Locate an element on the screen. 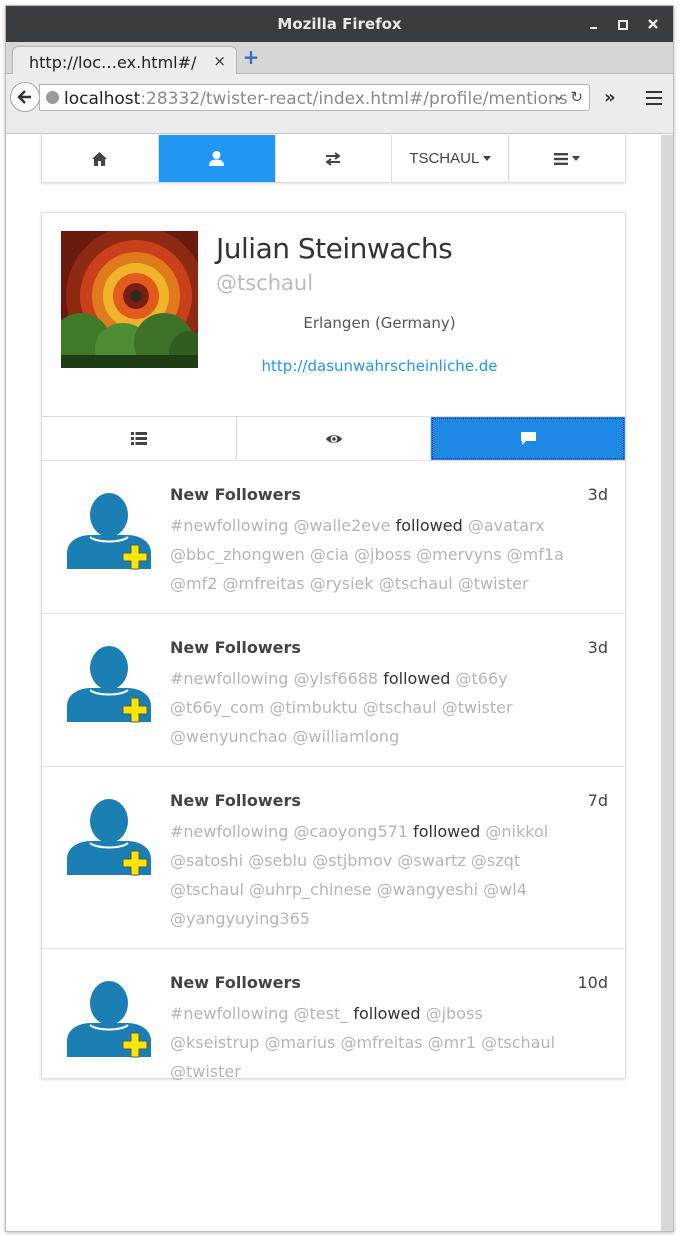 The image size is (683, 1240). list-icon is located at coordinates (138, 438).